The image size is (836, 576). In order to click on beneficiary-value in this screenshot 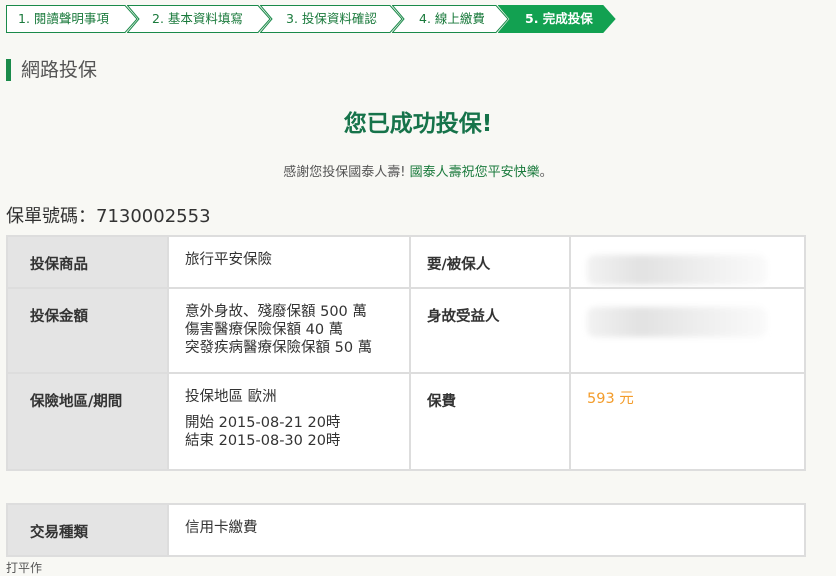, I will do `click(687, 330)`.